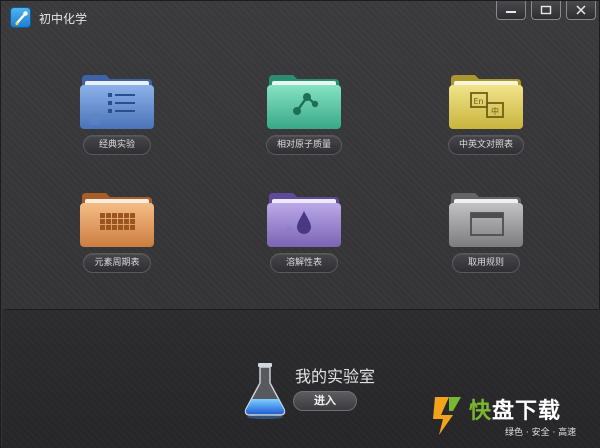 This screenshot has height=448, width=600. What do you see at coordinates (541, 433) in the screenshot?
I see `watermark-tagline: 绿色 · 安全 · 高速` at bounding box center [541, 433].